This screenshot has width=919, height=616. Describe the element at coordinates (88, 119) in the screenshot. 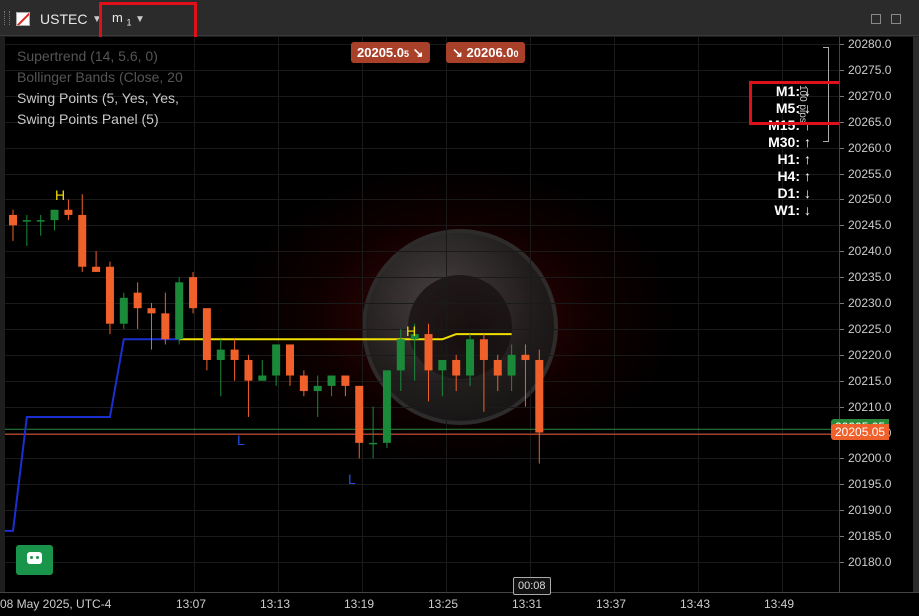

I see `indicator-label-swing-points-panel: Swing Points Panel (5)` at that location.